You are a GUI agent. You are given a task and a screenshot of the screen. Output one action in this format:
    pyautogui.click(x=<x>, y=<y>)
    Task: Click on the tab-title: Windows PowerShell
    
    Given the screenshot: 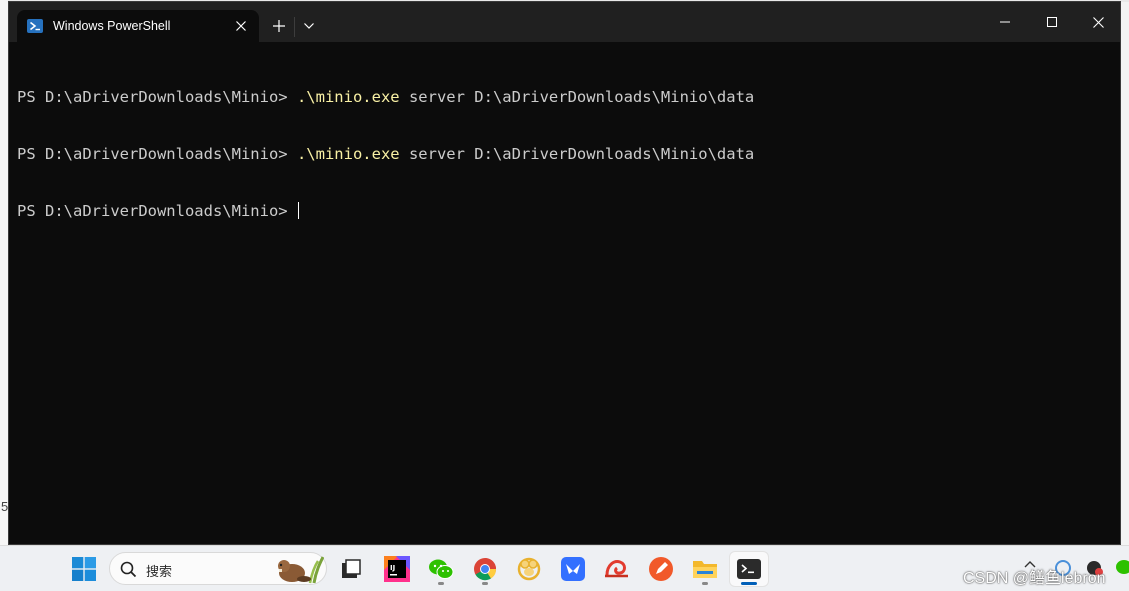 What is the action you would take?
    pyautogui.click(x=112, y=26)
    